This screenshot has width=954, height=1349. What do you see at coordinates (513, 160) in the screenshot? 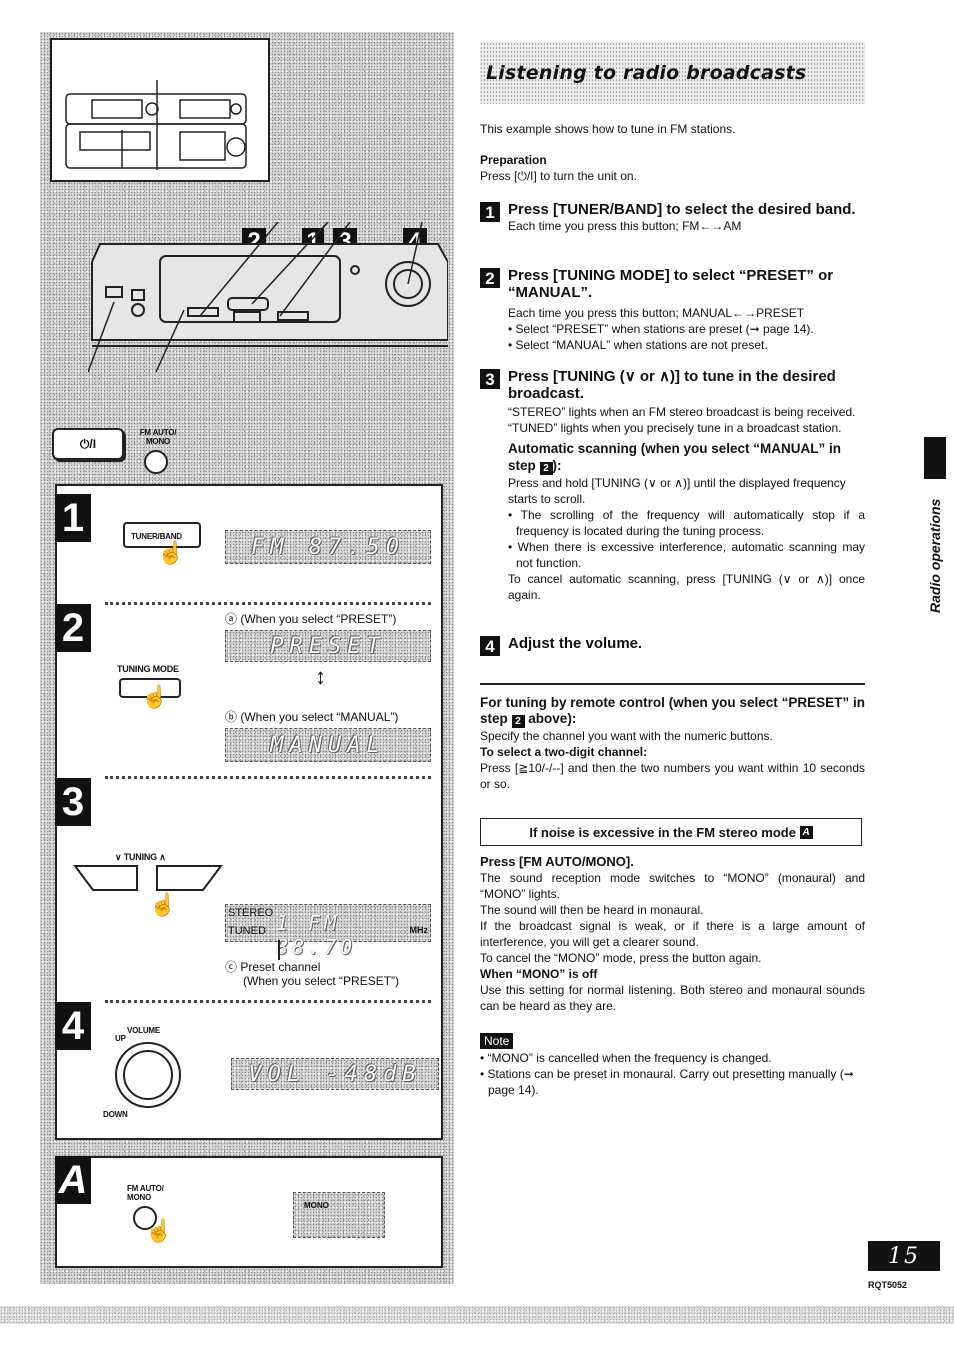
I see `preparation-label: Preparation` at bounding box center [513, 160].